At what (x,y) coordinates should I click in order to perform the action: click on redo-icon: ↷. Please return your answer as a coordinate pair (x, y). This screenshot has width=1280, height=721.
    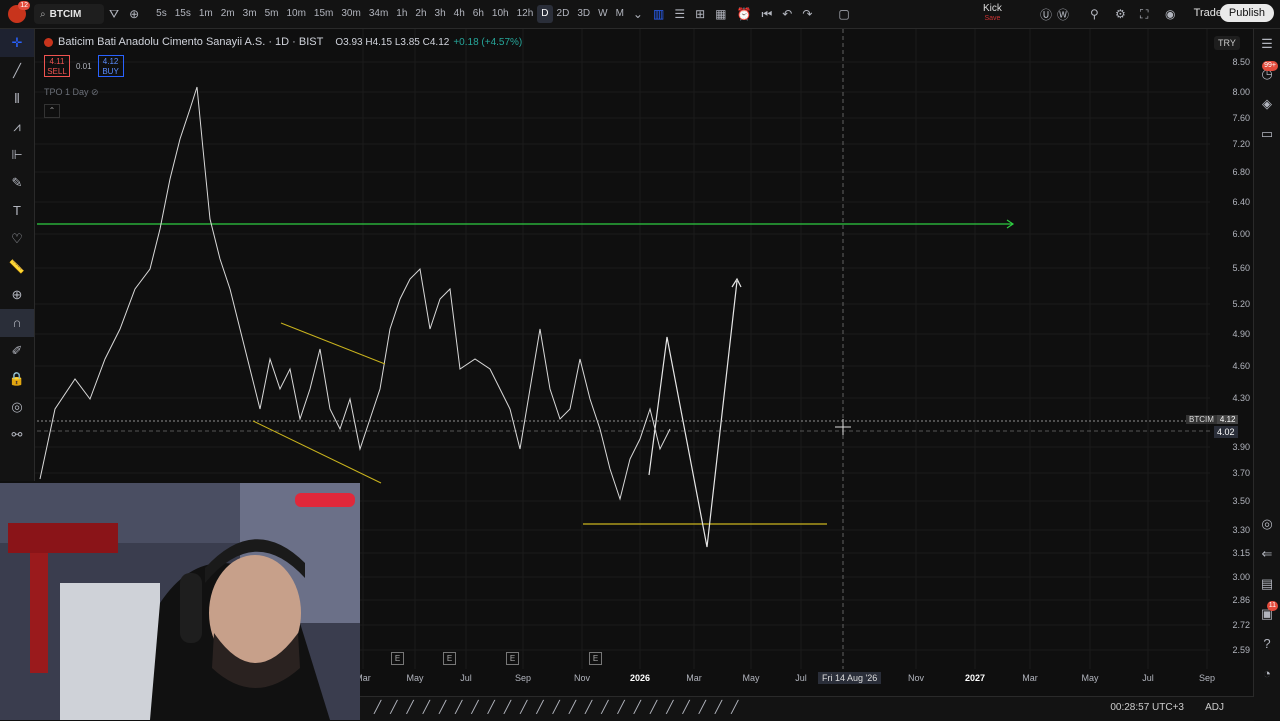
    Looking at the image, I should click on (807, 14).